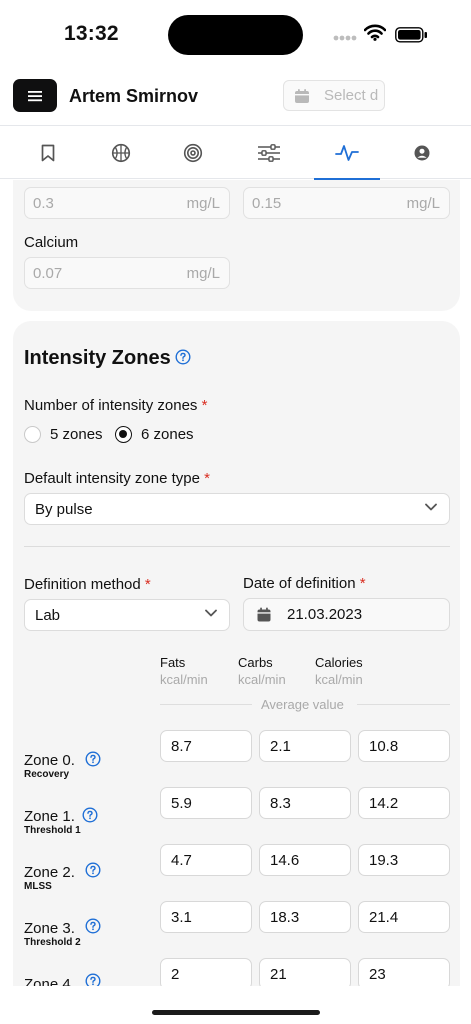  I want to click on date-value: 21.03.2023, so click(325, 614).